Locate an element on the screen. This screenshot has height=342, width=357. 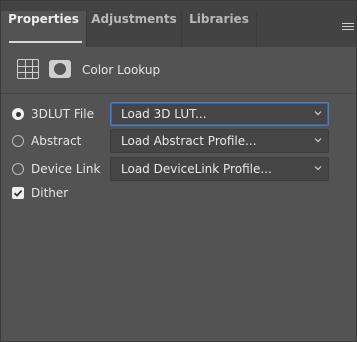
checkmark-icon is located at coordinates (18, 193).